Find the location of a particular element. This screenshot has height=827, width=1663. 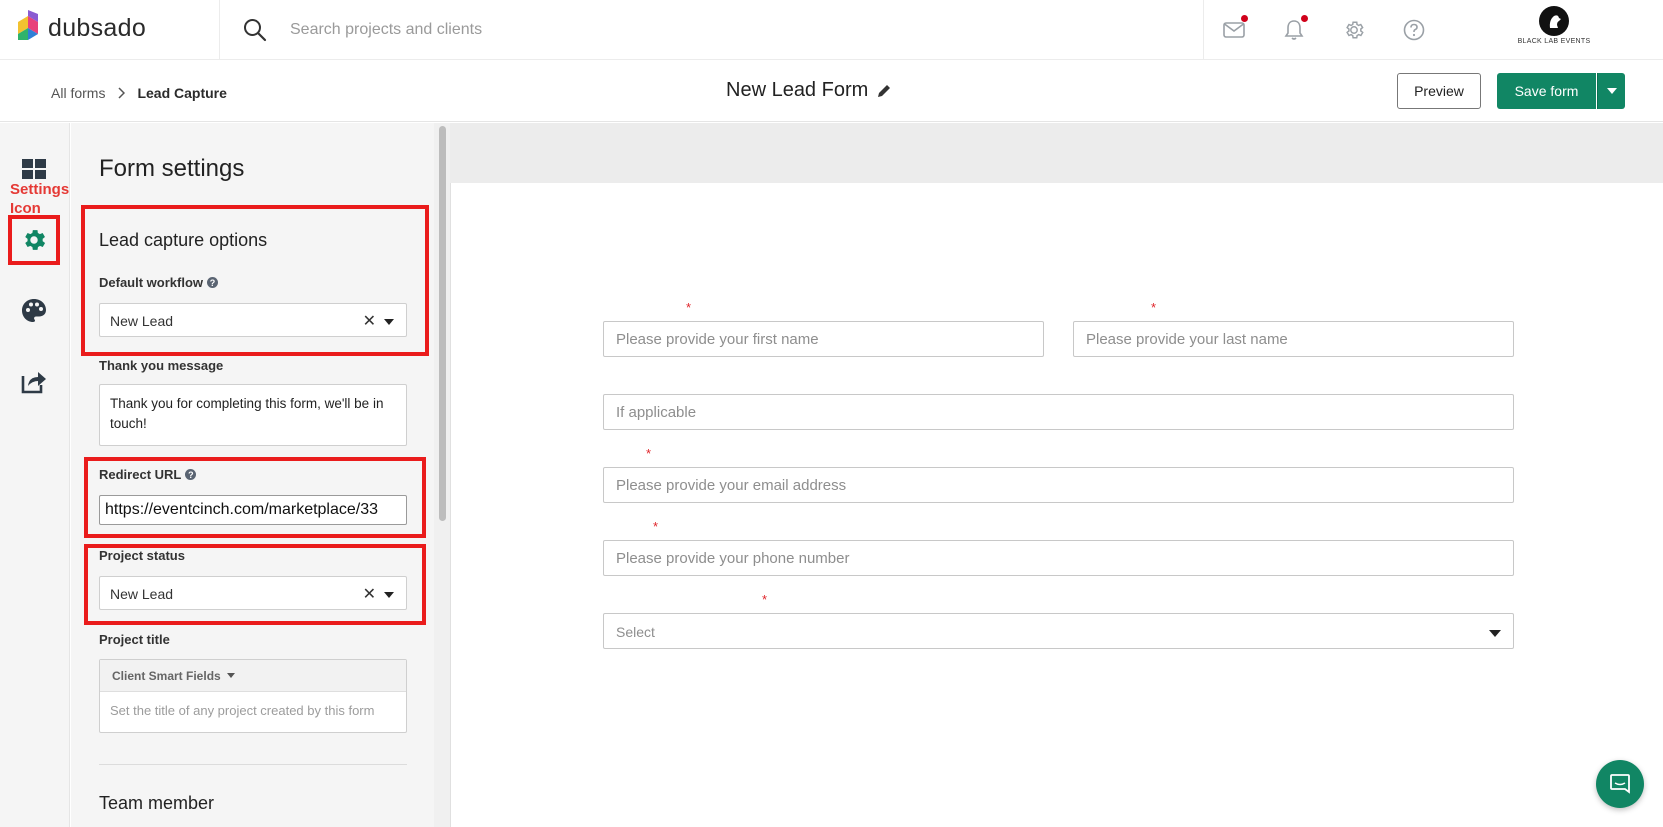

question-icon is located at coordinates (1414, 30).